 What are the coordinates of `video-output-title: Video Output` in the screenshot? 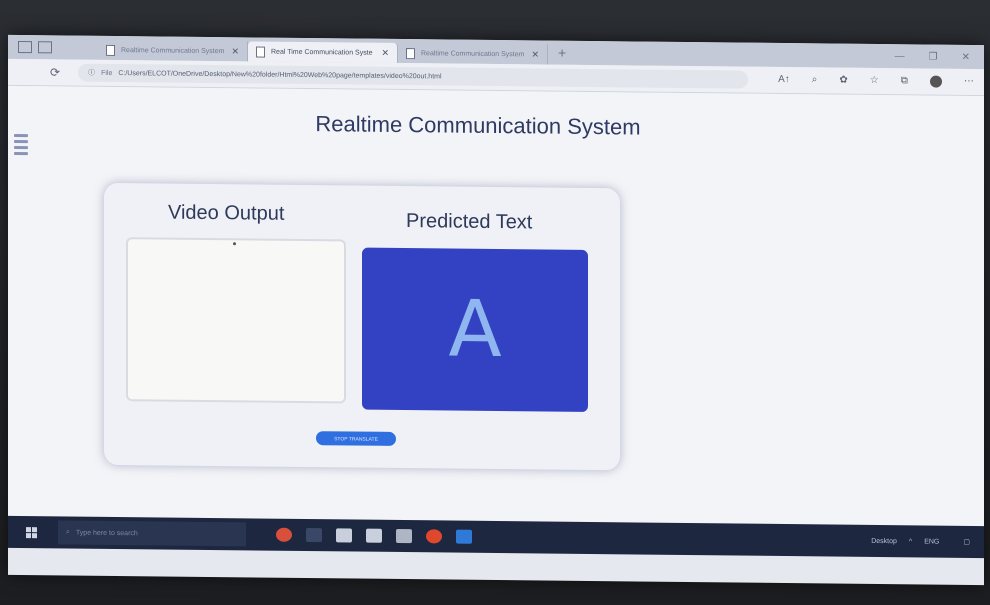 It's located at (226, 213).